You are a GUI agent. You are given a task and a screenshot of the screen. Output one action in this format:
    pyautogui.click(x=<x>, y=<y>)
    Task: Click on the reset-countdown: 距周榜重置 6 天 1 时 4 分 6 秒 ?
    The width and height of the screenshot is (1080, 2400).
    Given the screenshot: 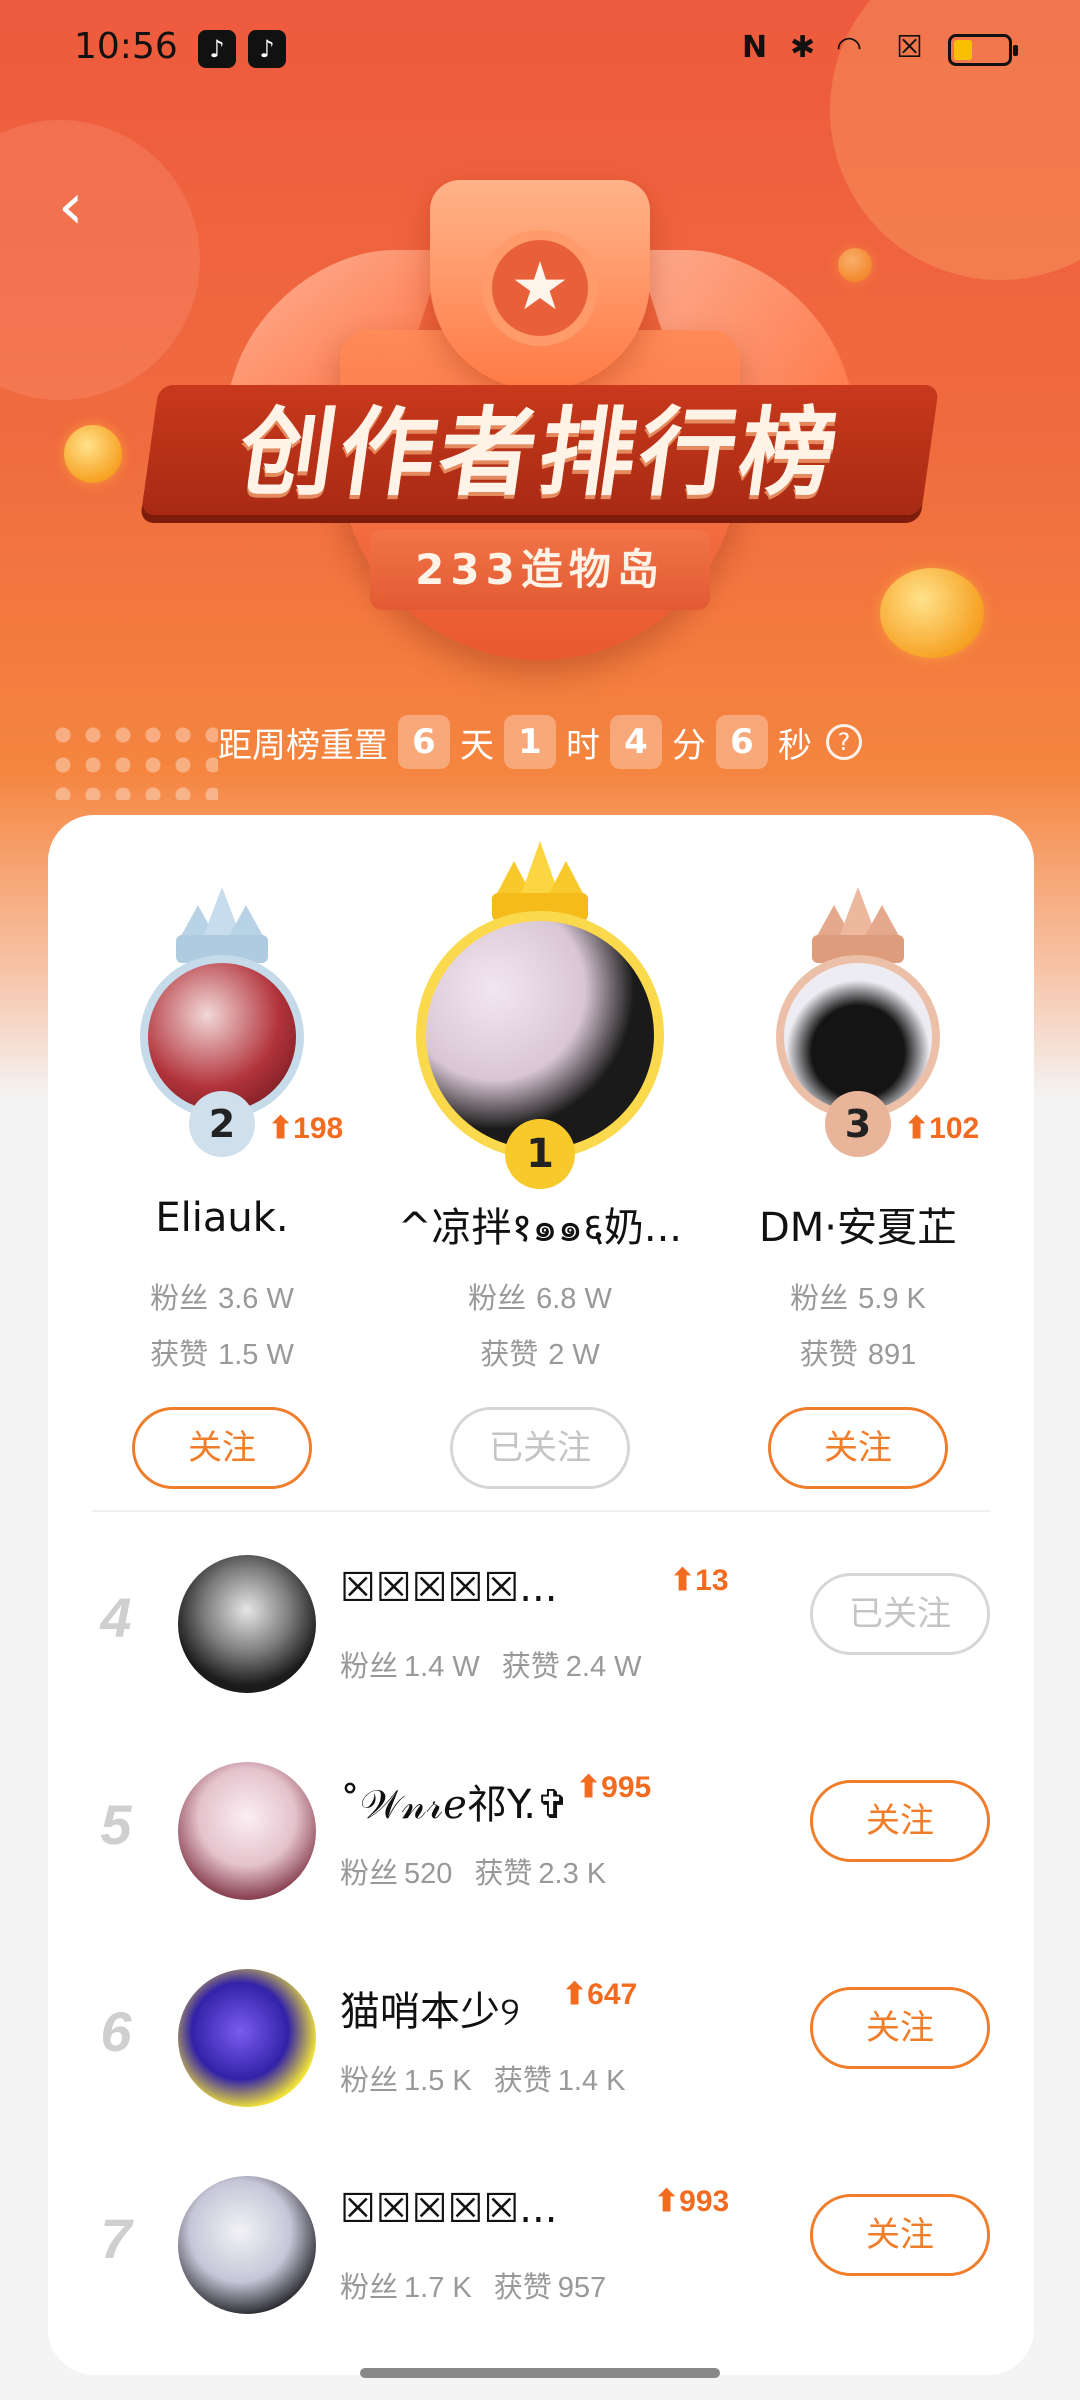 What is the action you would take?
    pyautogui.click(x=540, y=742)
    